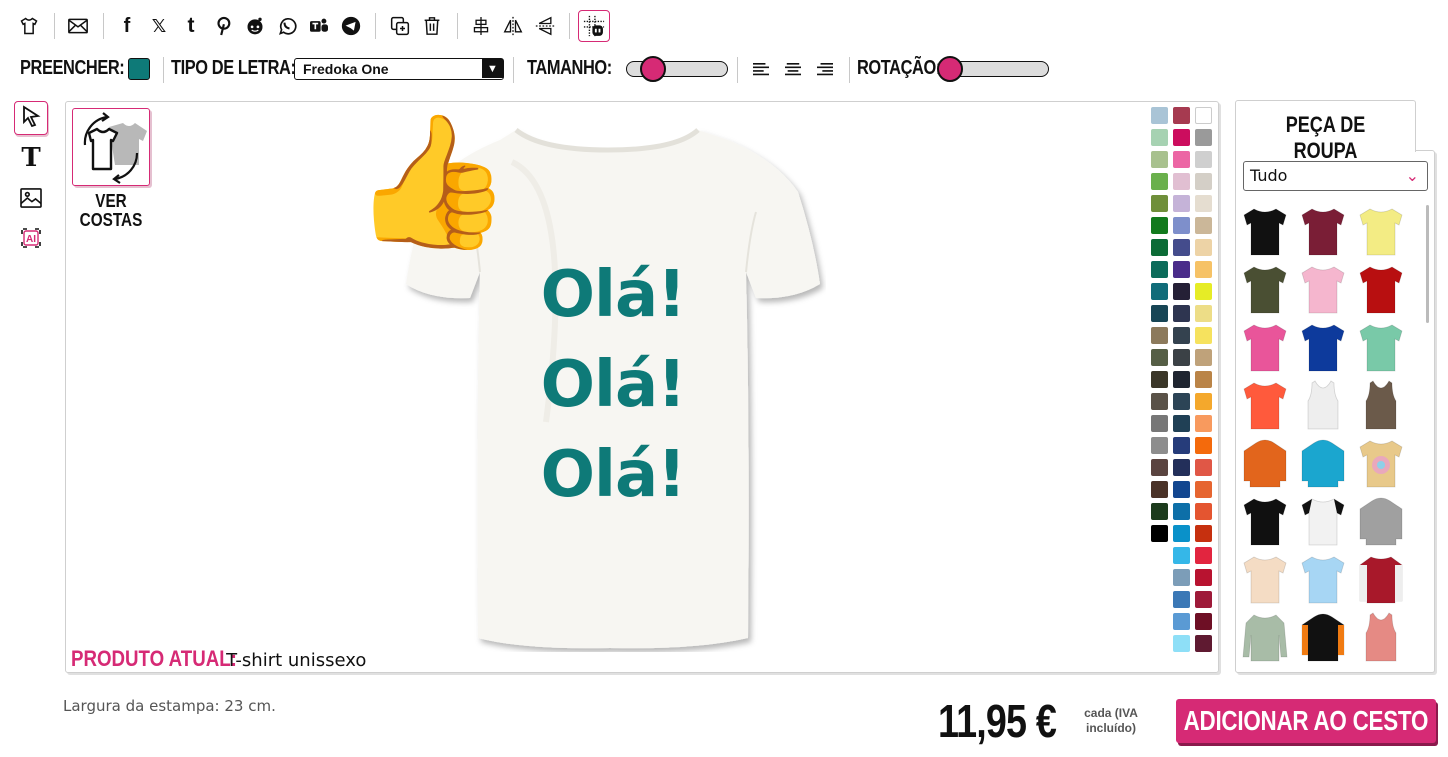  What do you see at coordinates (319, 26) in the screenshot?
I see `teams-icon` at bounding box center [319, 26].